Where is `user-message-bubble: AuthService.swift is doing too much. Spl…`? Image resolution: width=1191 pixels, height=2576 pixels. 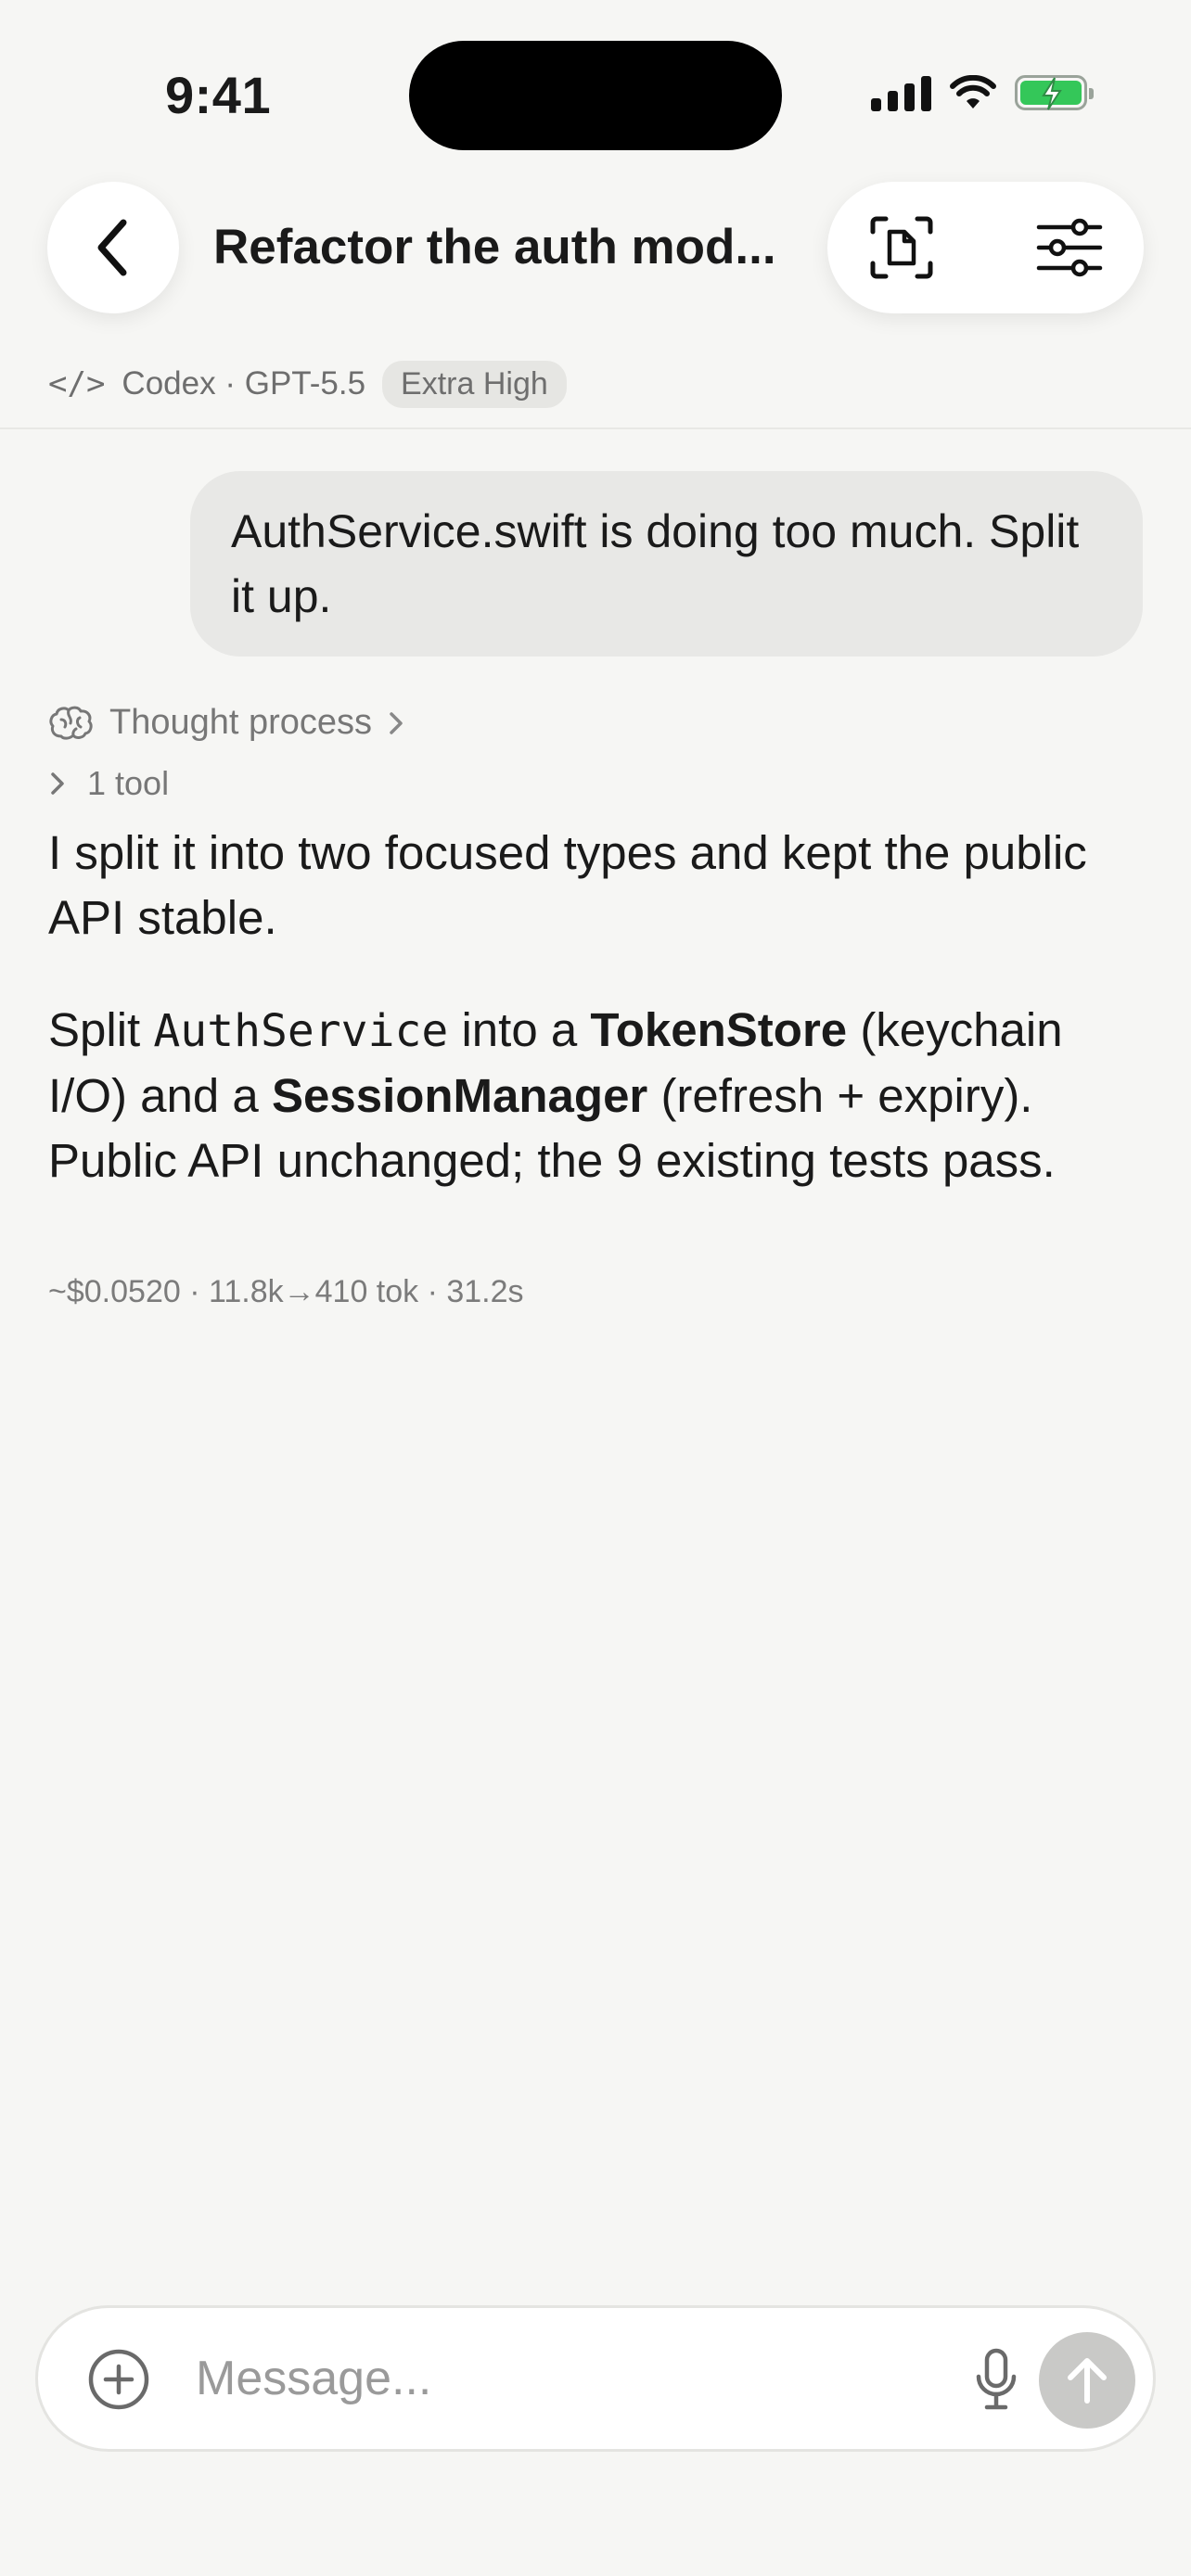 user-message-bubble: AuthService.swift is doing too much. Spl… is located at coordinates (666, 564).